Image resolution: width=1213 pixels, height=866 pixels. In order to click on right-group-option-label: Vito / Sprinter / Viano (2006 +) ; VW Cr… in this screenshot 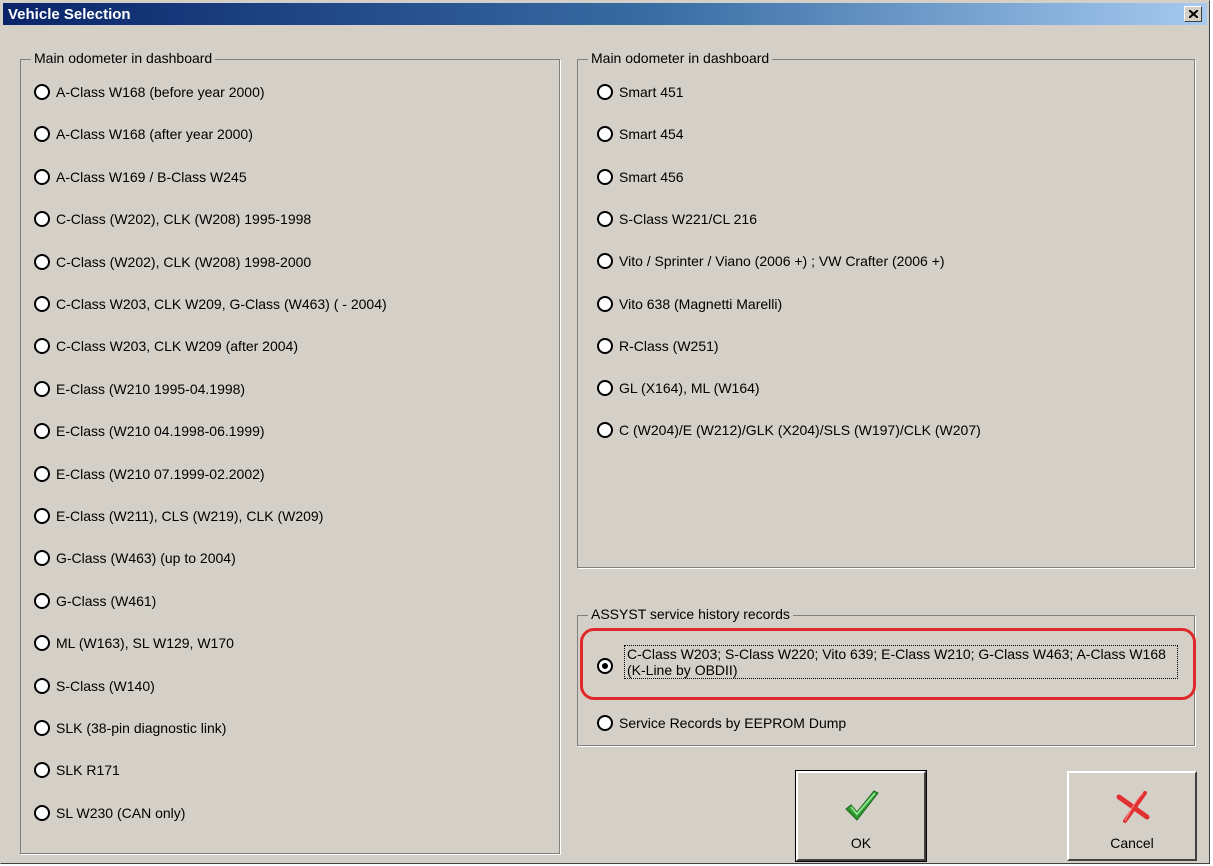, I will do `click(782, 261)`.